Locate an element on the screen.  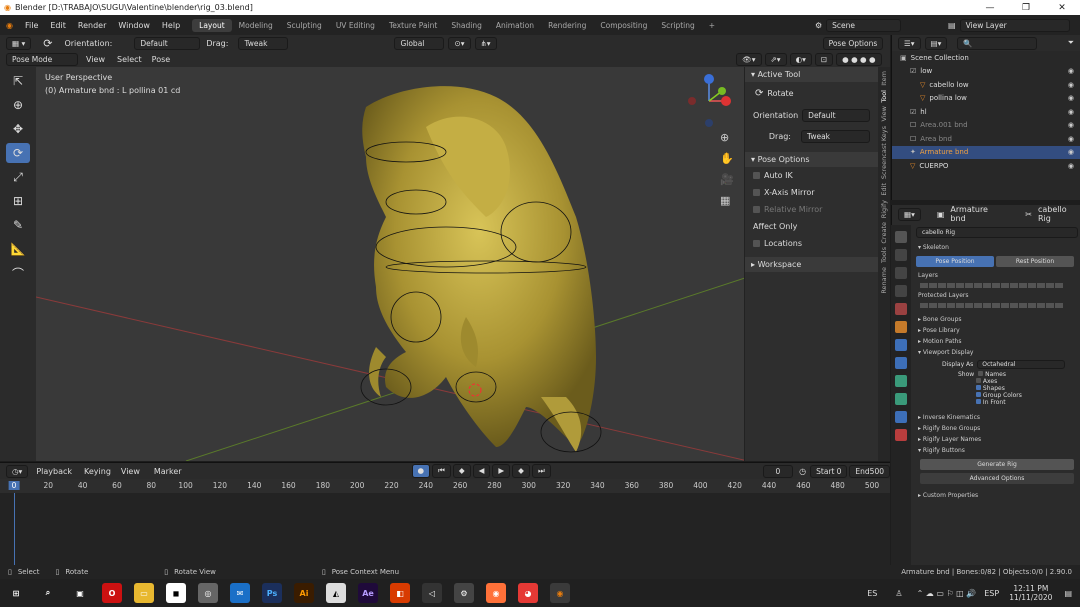
menu-edit: Edit is located at coordinates (58, 25).